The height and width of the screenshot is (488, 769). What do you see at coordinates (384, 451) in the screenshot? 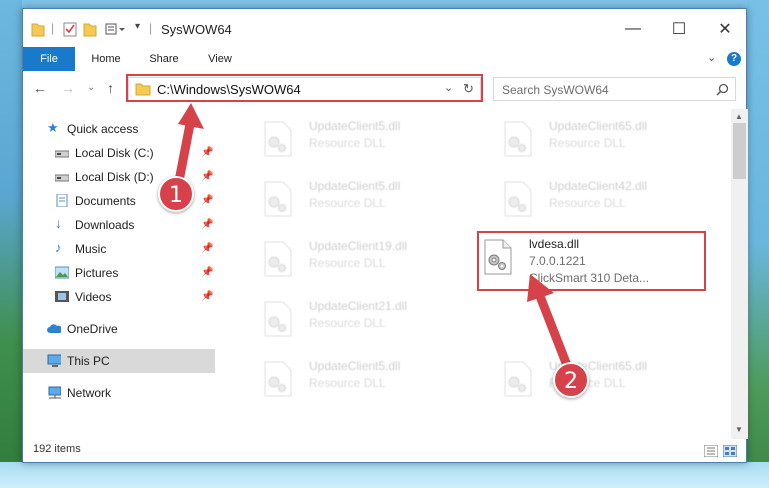
I see `status-bar: 192 items` at bounding box center [384, 451].